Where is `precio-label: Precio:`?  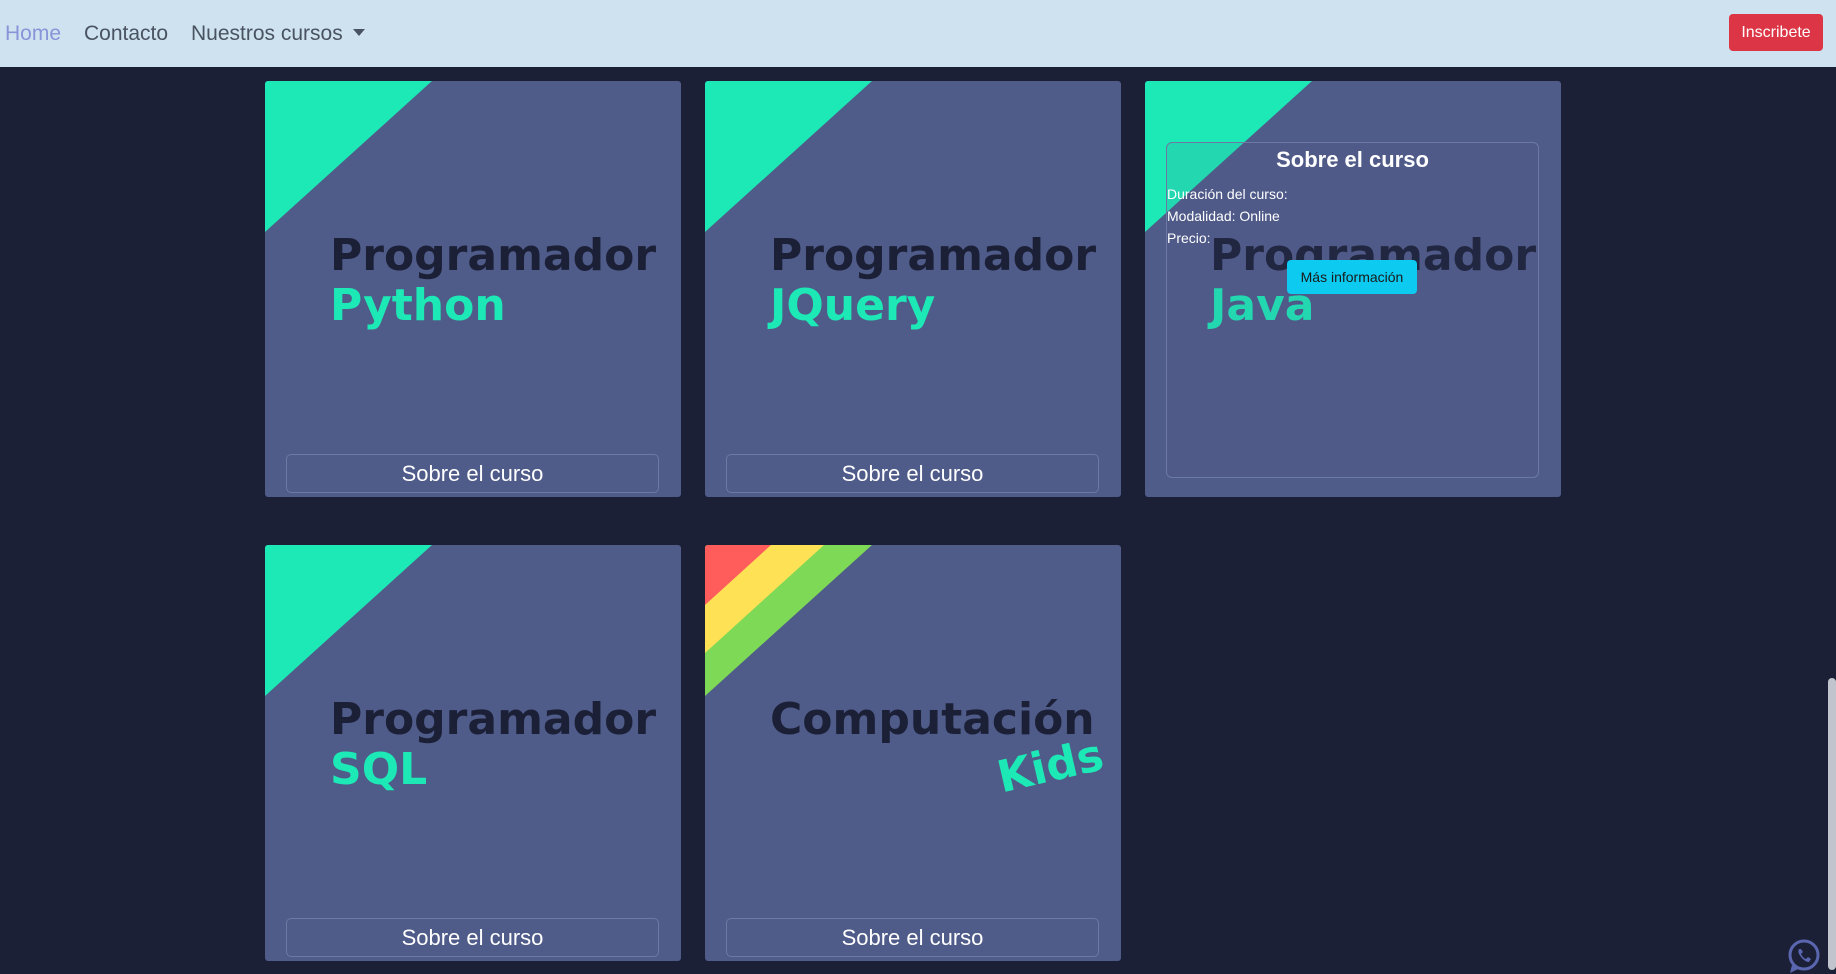 precio-label: Precio: is located at coordinates (1189, 238).